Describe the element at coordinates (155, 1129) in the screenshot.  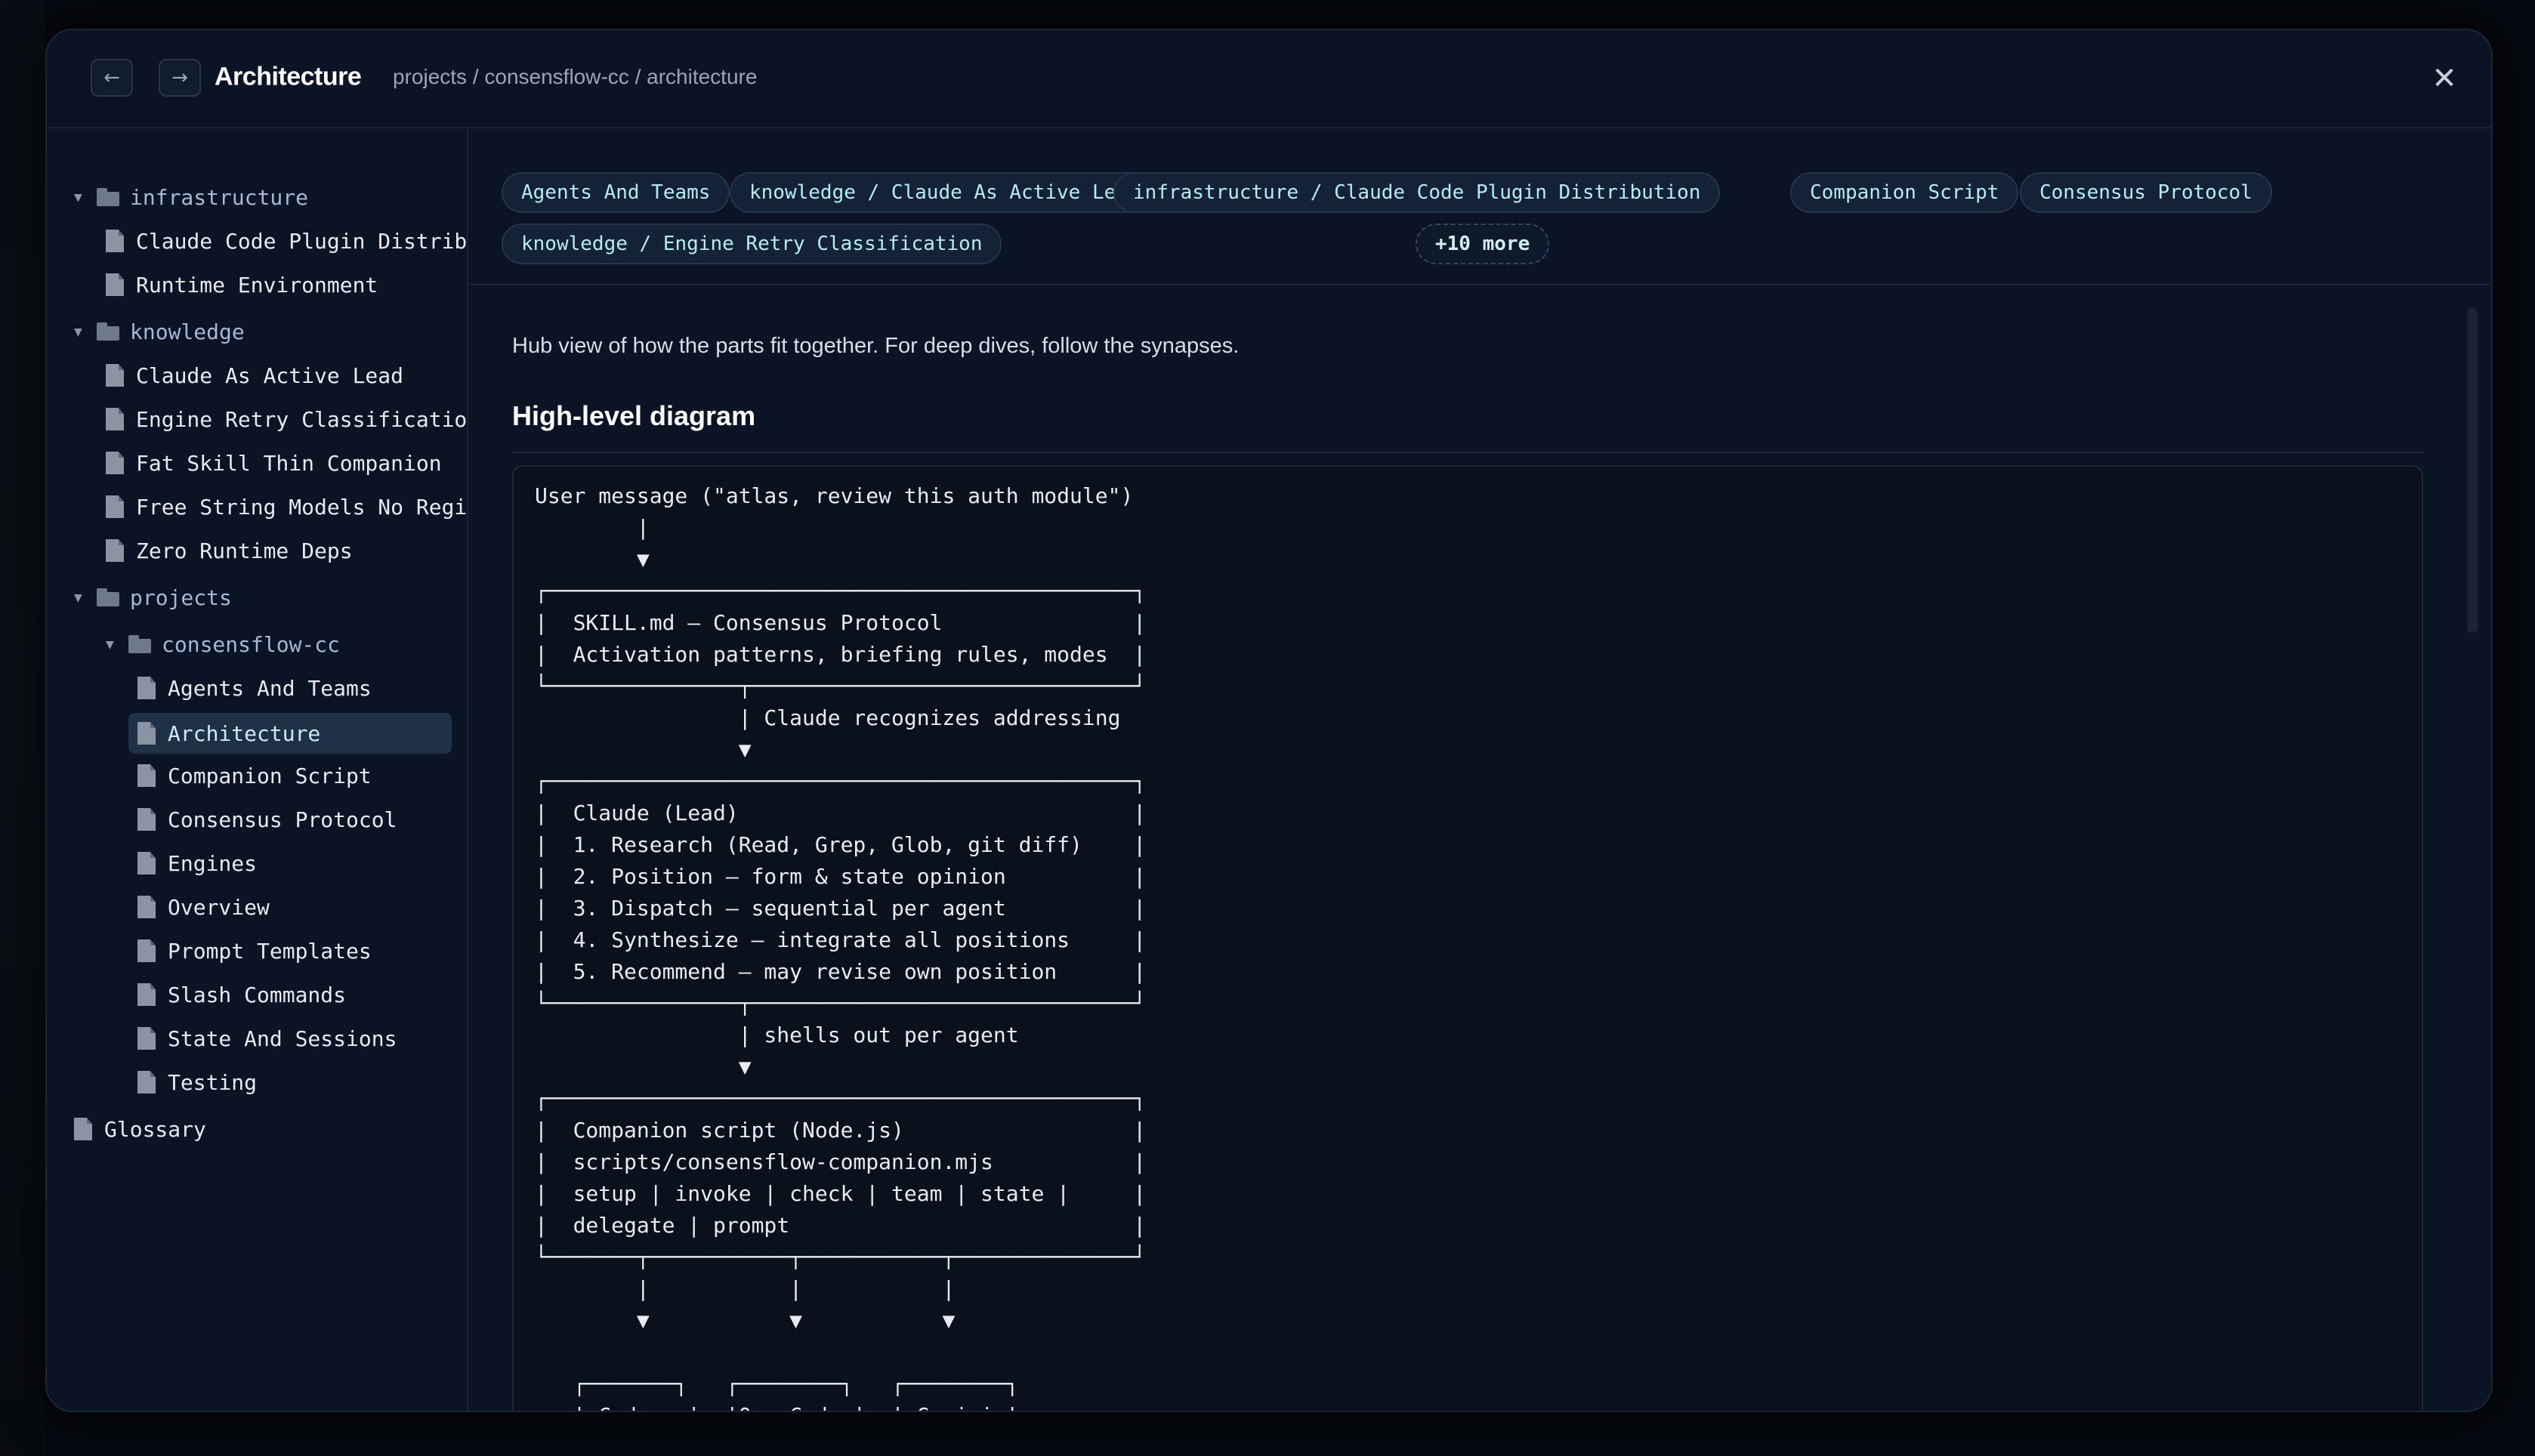
I see `tree-file-label: Glossary` at that location.